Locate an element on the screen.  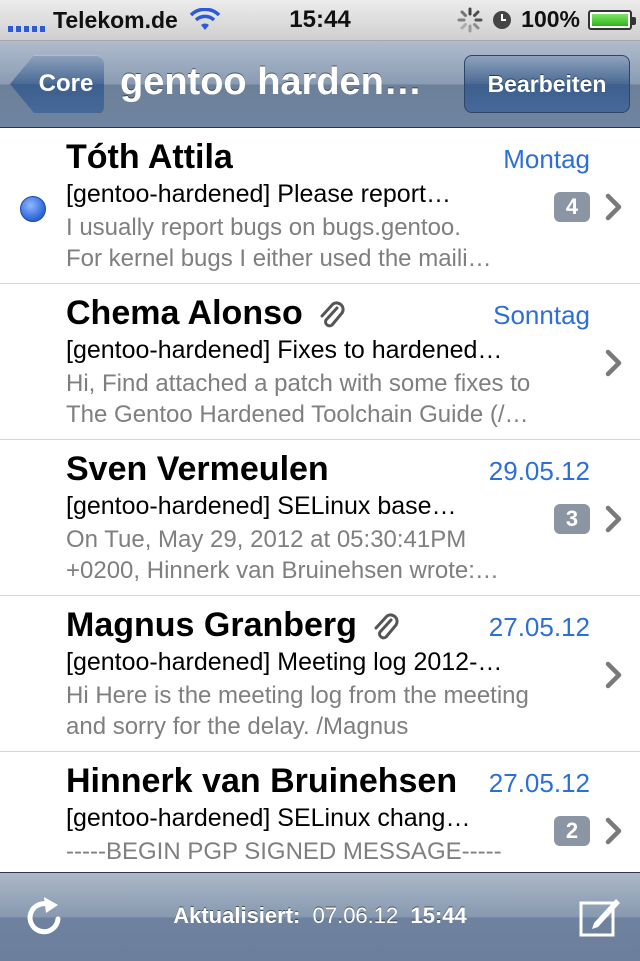
clock-alarm-icon is located at coordinates (502, 19).